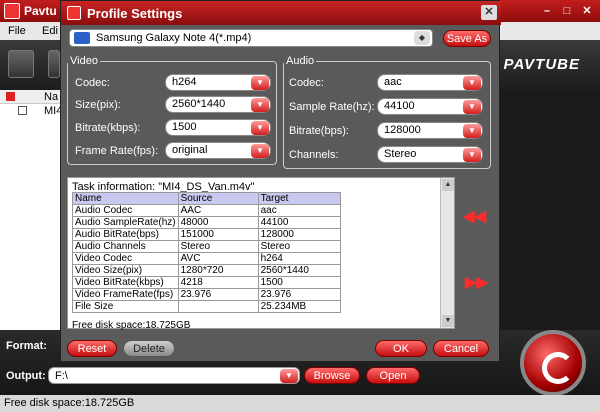 The width and height of the screenshot is (600, 412). I want to click on table-row: Audio Codec AAC aac, so click(206, 210).